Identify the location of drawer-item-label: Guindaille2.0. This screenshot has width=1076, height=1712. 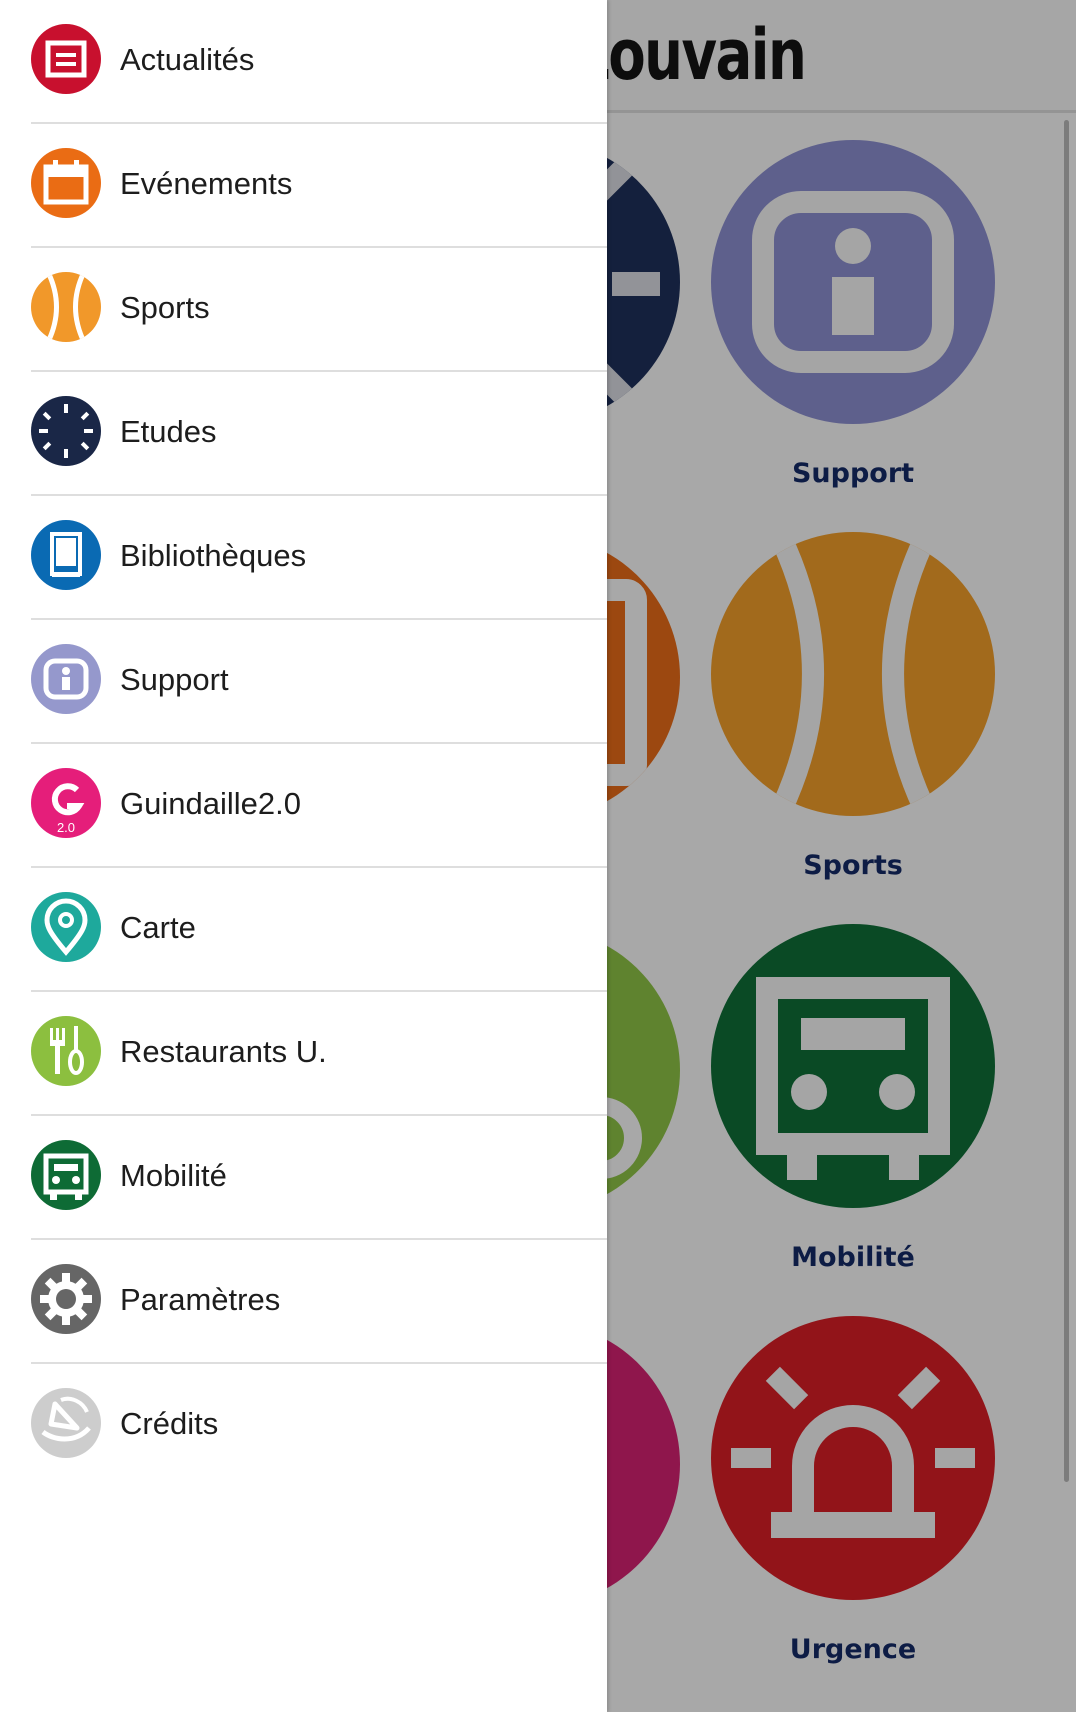
(210, 803).